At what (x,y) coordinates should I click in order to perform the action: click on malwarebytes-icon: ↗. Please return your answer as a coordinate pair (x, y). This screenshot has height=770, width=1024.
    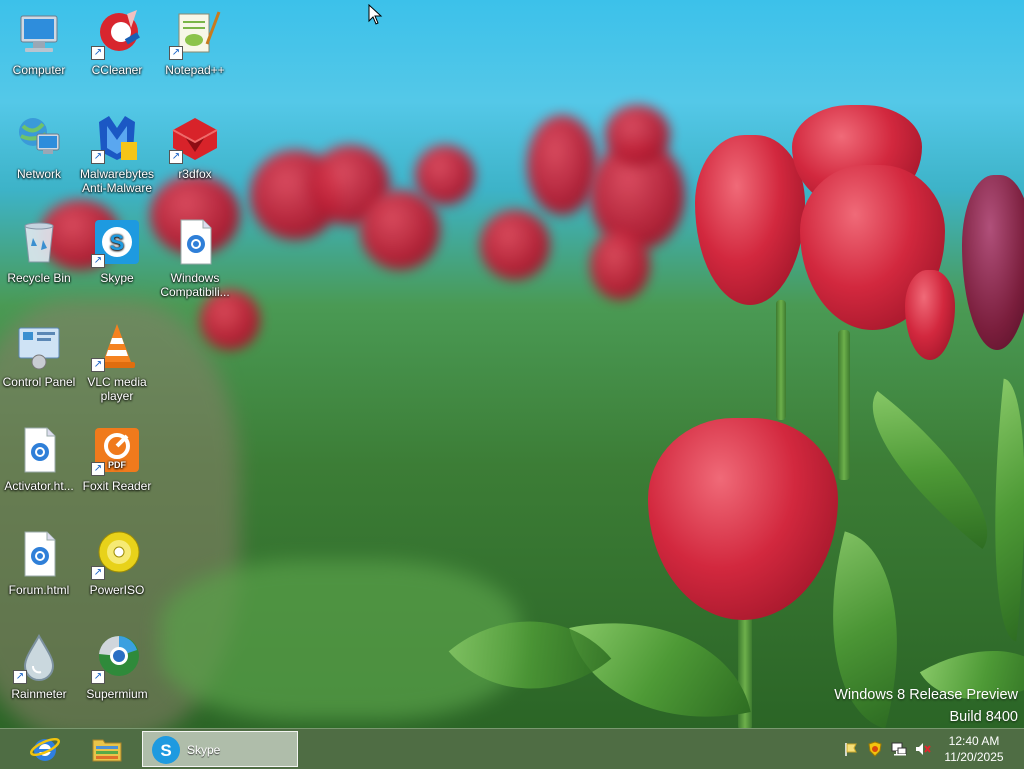
    Looking at the image, I should click on (117, 138).